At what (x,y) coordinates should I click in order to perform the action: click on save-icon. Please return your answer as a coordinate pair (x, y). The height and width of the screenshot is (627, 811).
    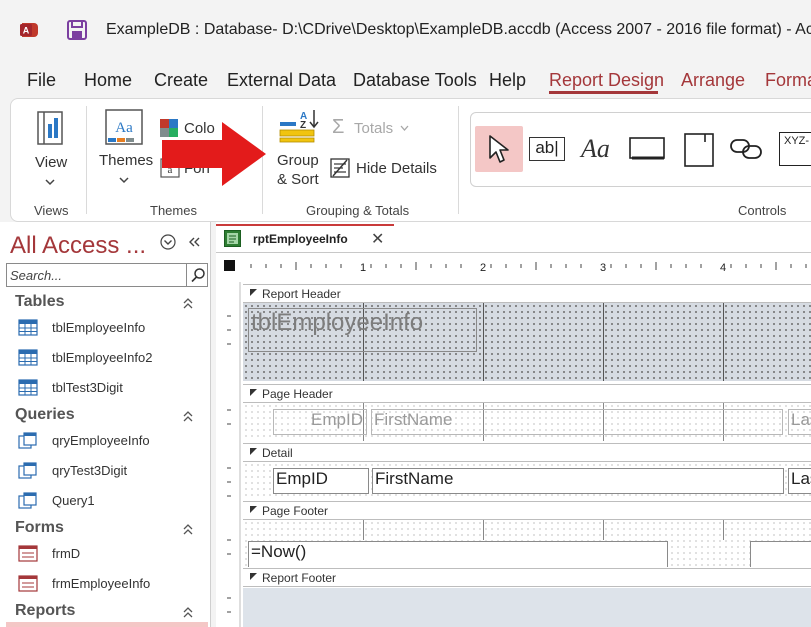
    Looking at the image, I should click on (77, 30).